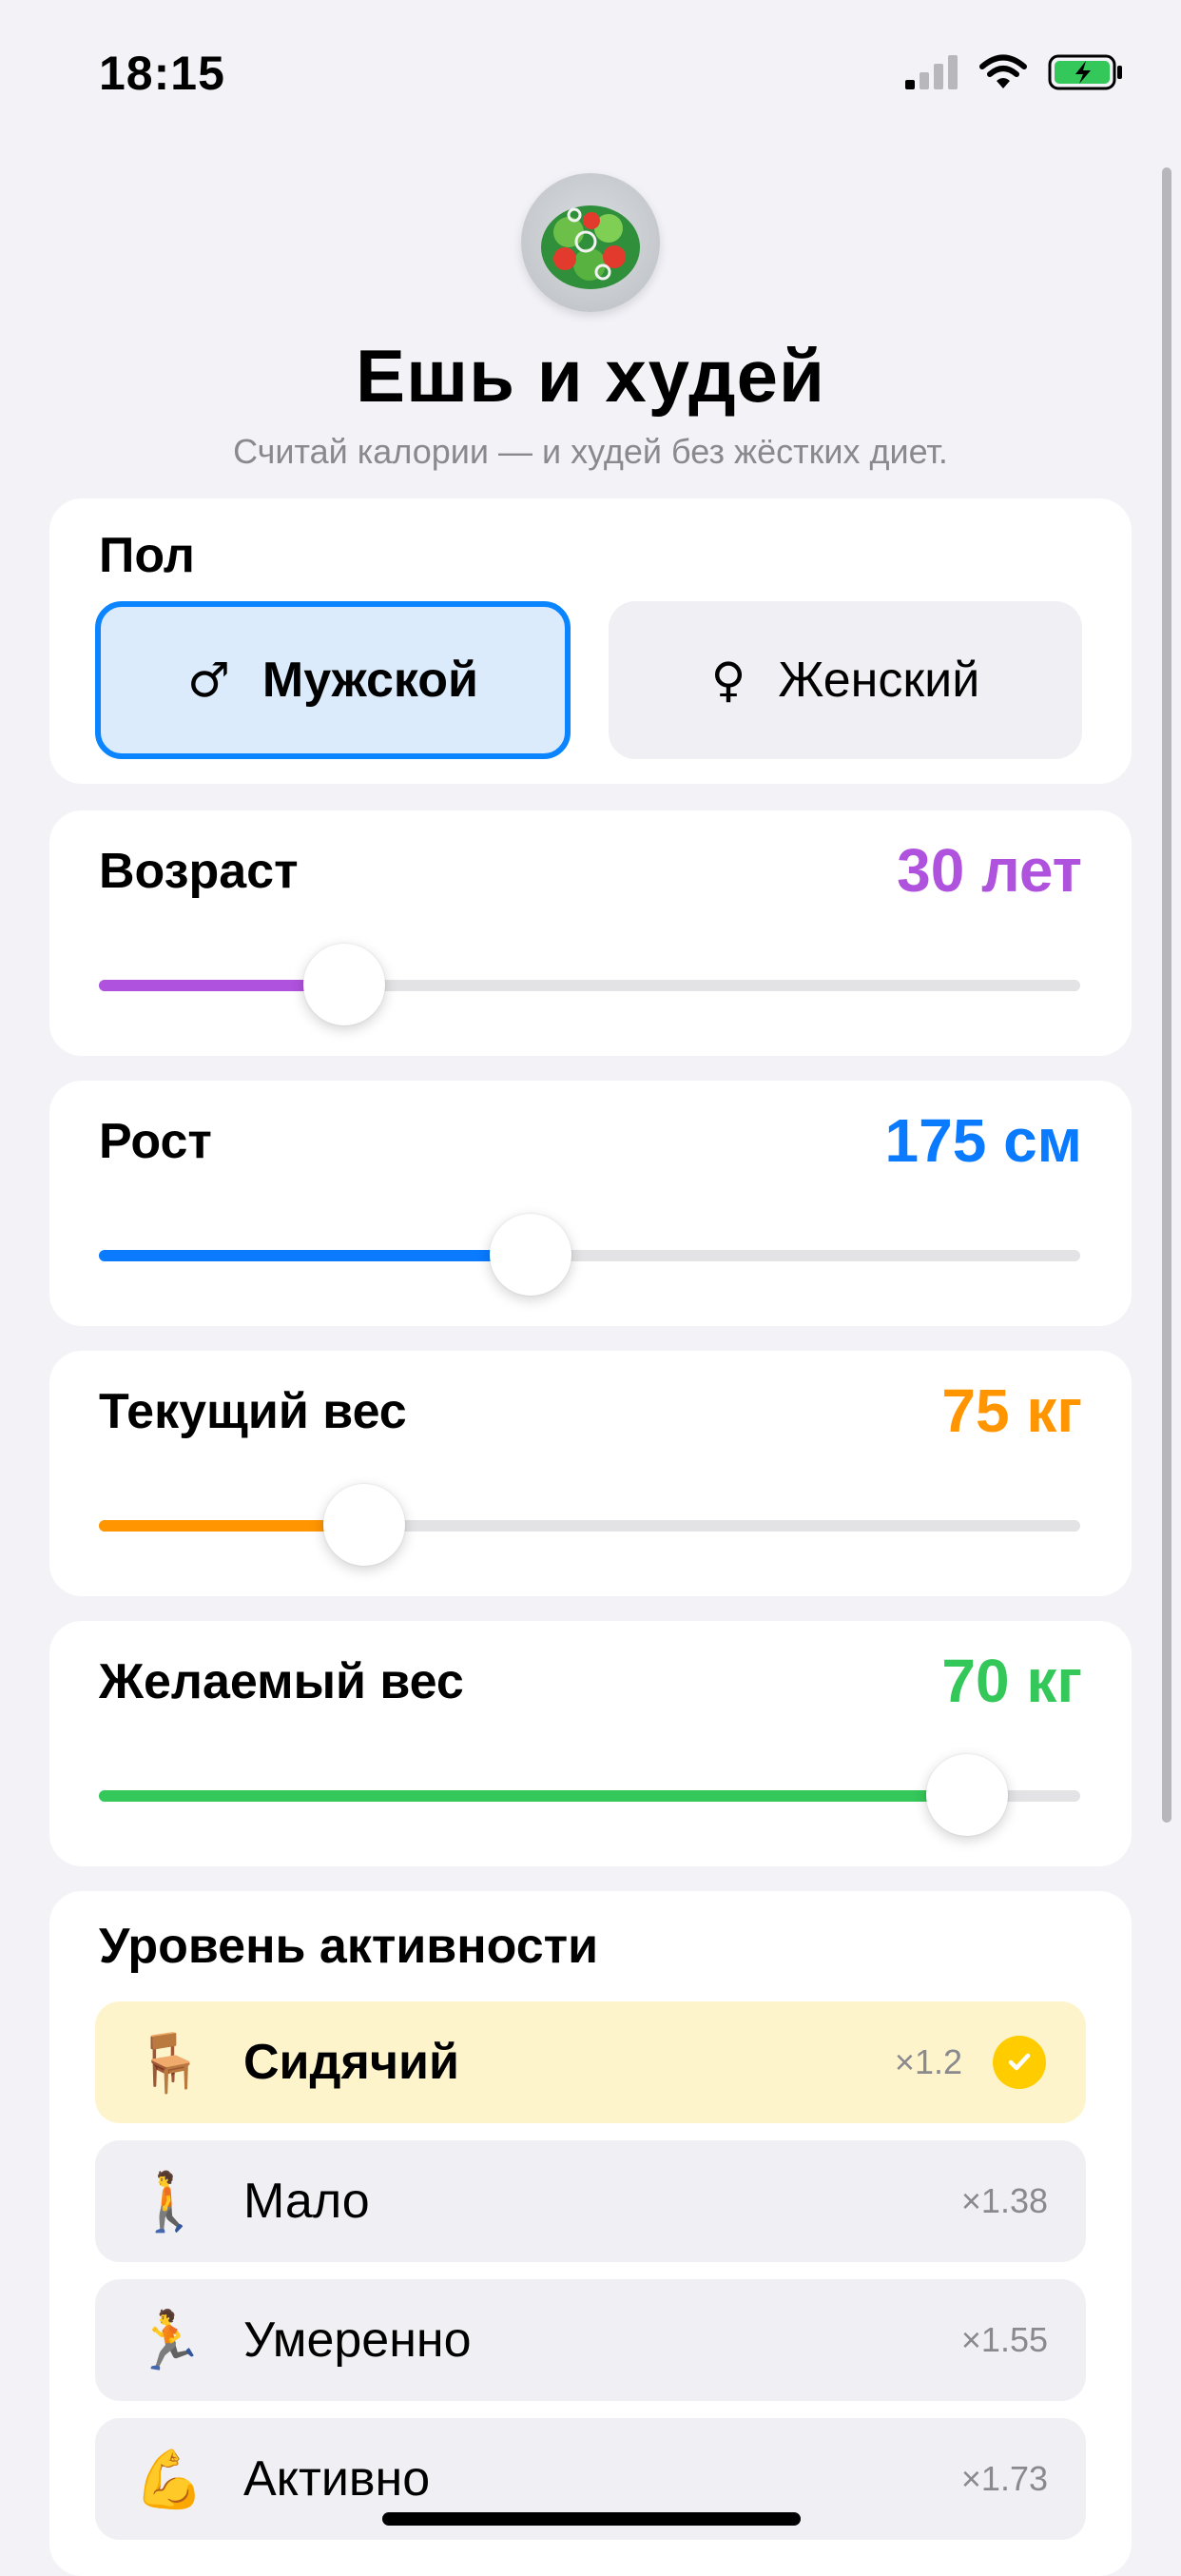 This screenshot has height=2576, width=1181. What do you see at coordinates (349, 1947) in the screenshot?
I see `activity-label: Уровень активности` at bounding box center [349, 1947].